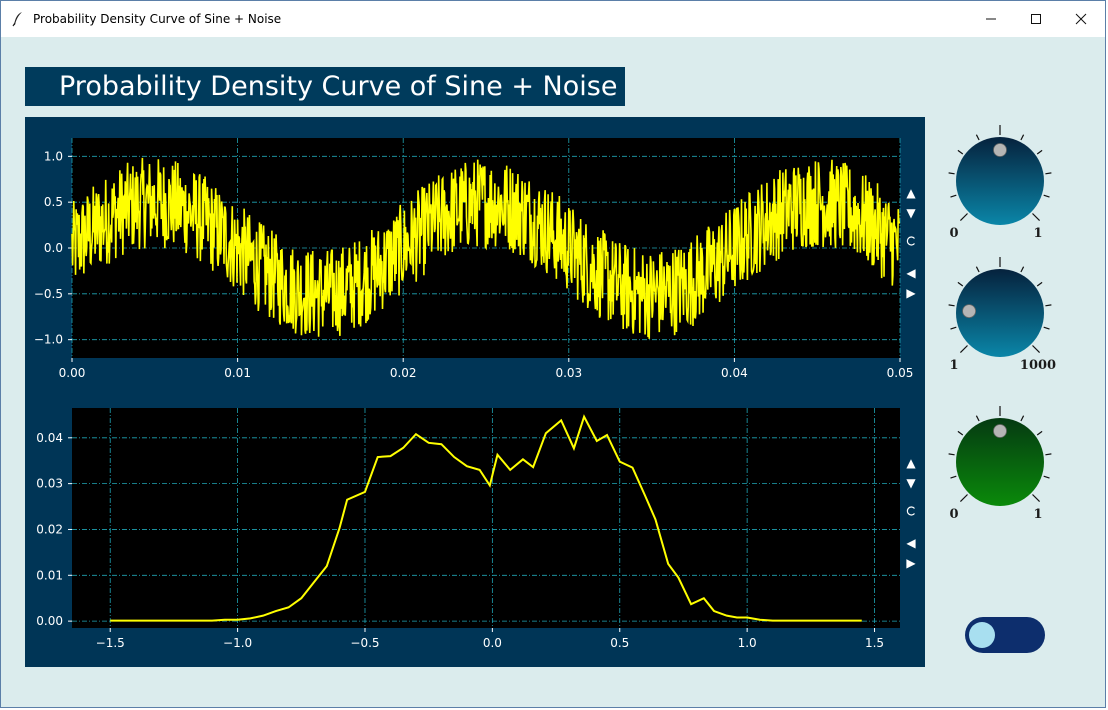  What do you see at coordinates (49, 529) in the screenshot?
I see `y-tick-label: 0.02` at bounding box center [49, 529].